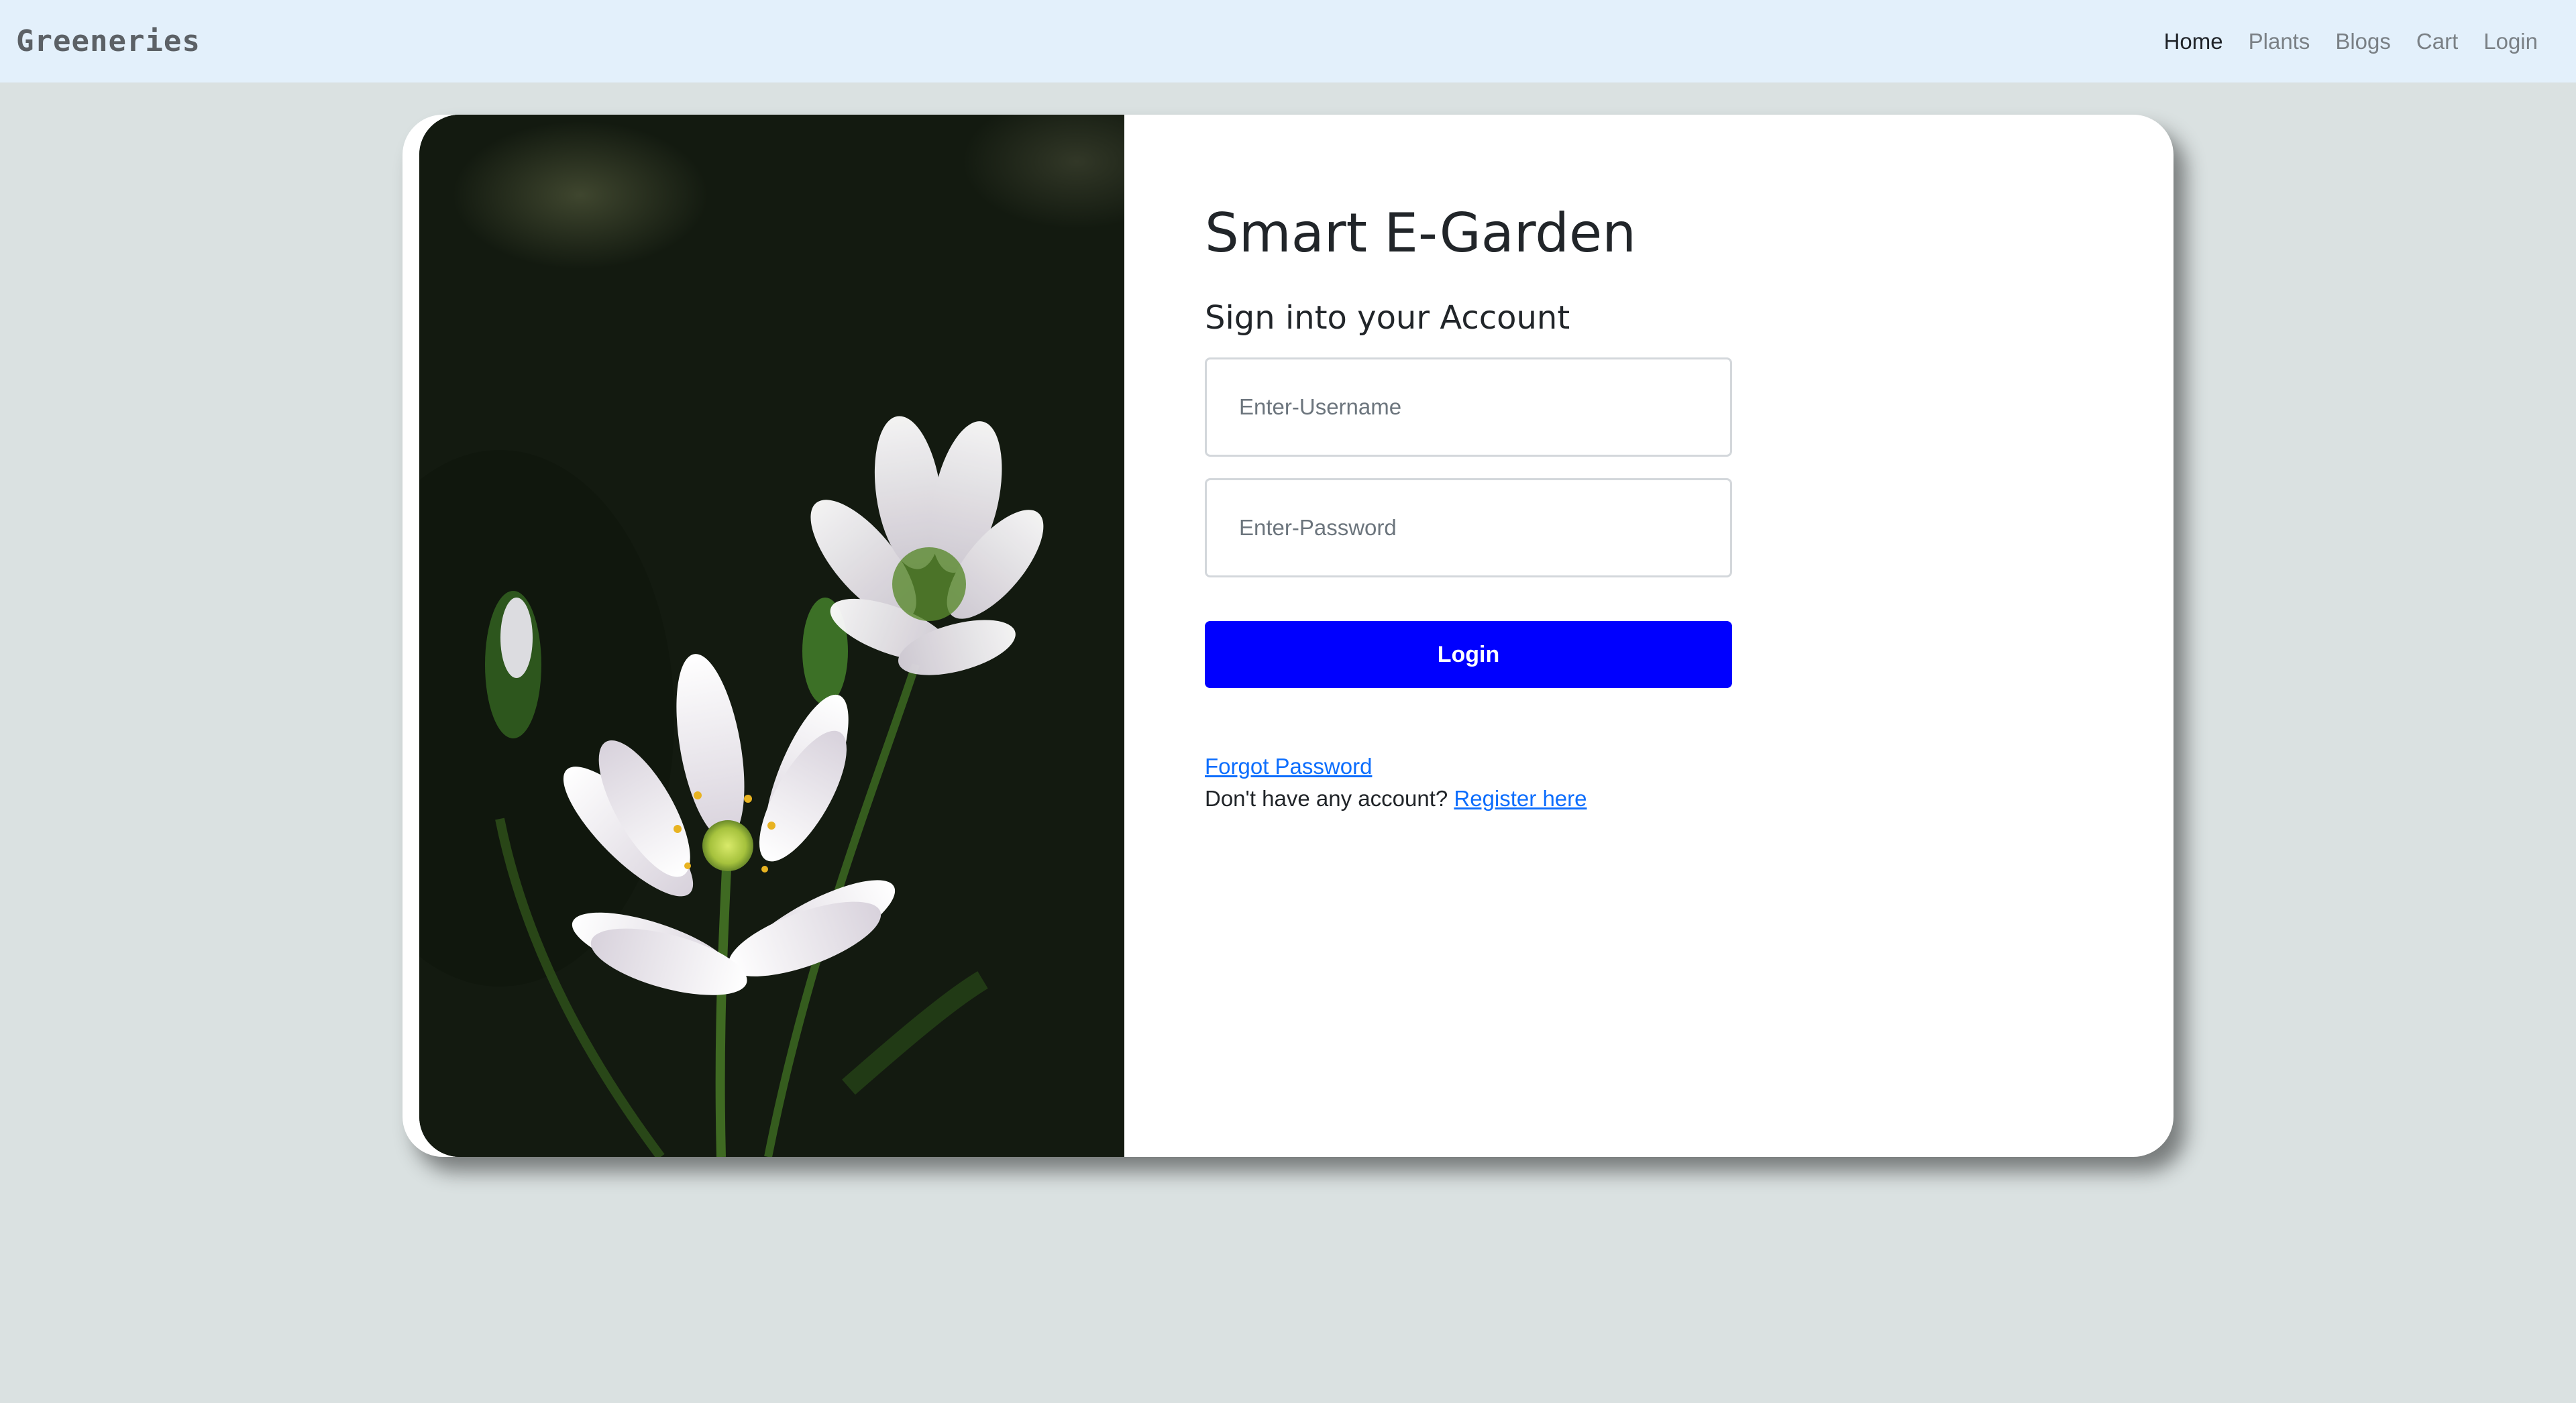  Describe the element at coordinates (1326, 798) in the screenshot. I see `no-account-text: Don't have any account?` at that location.